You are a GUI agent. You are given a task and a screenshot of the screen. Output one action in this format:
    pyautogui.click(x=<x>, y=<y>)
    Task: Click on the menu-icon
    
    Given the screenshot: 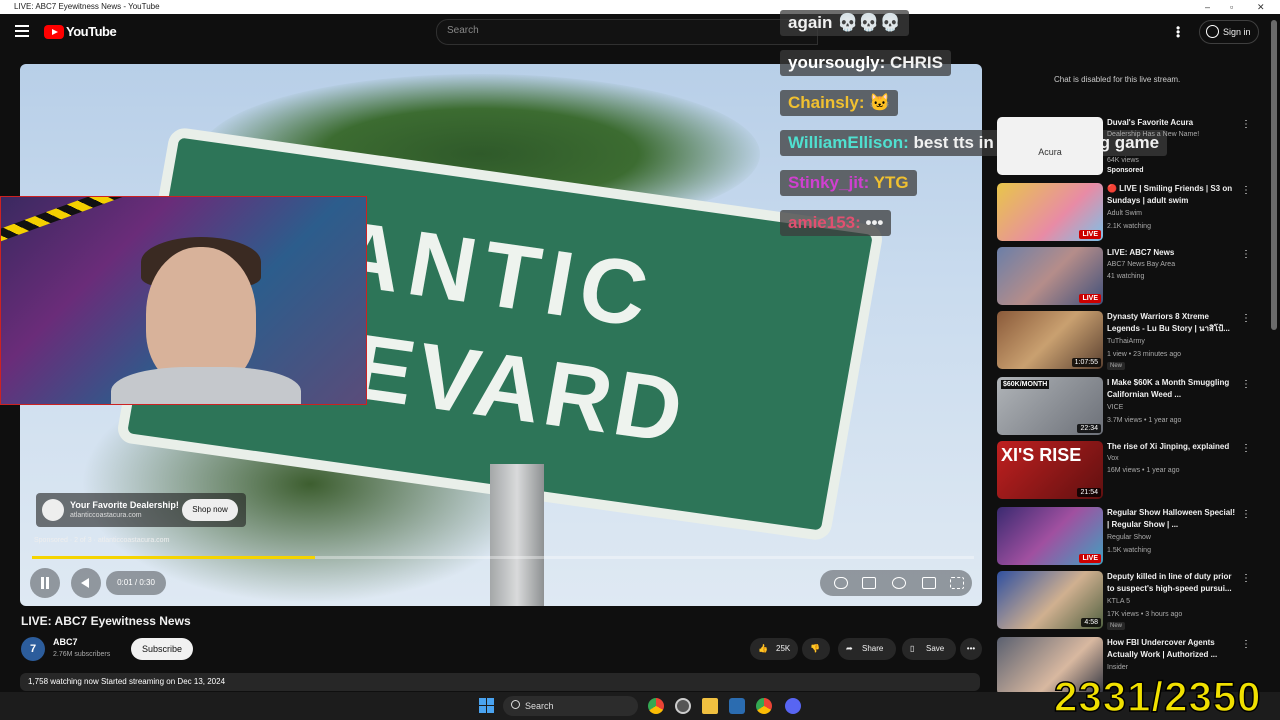 What is the action you would take?
    pyautogui.click(x=22, y=31)
    